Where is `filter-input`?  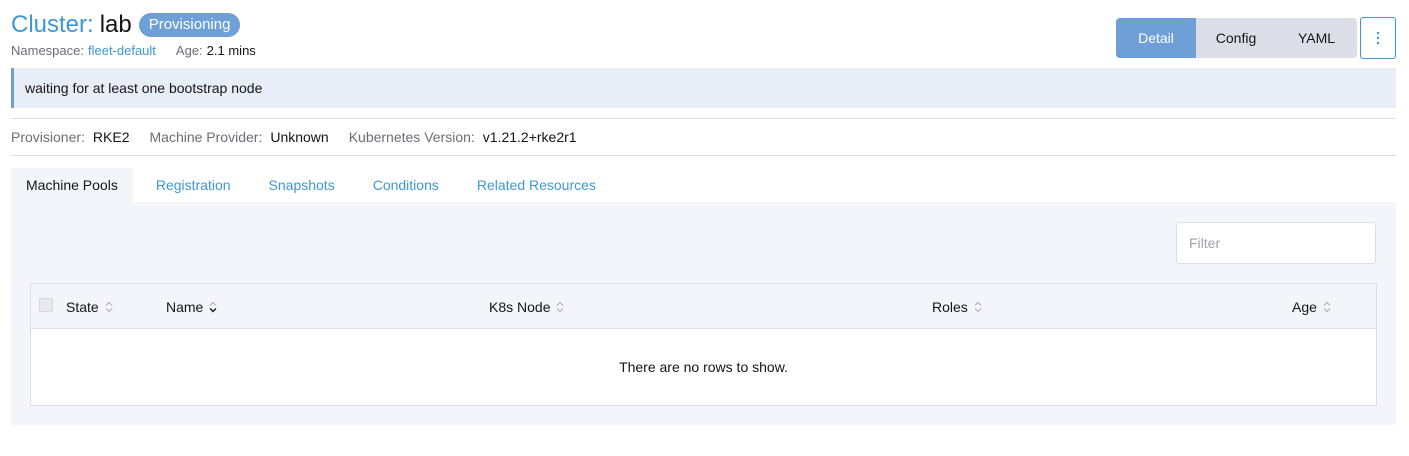 filter-input is located at coordinates (1276, 243).